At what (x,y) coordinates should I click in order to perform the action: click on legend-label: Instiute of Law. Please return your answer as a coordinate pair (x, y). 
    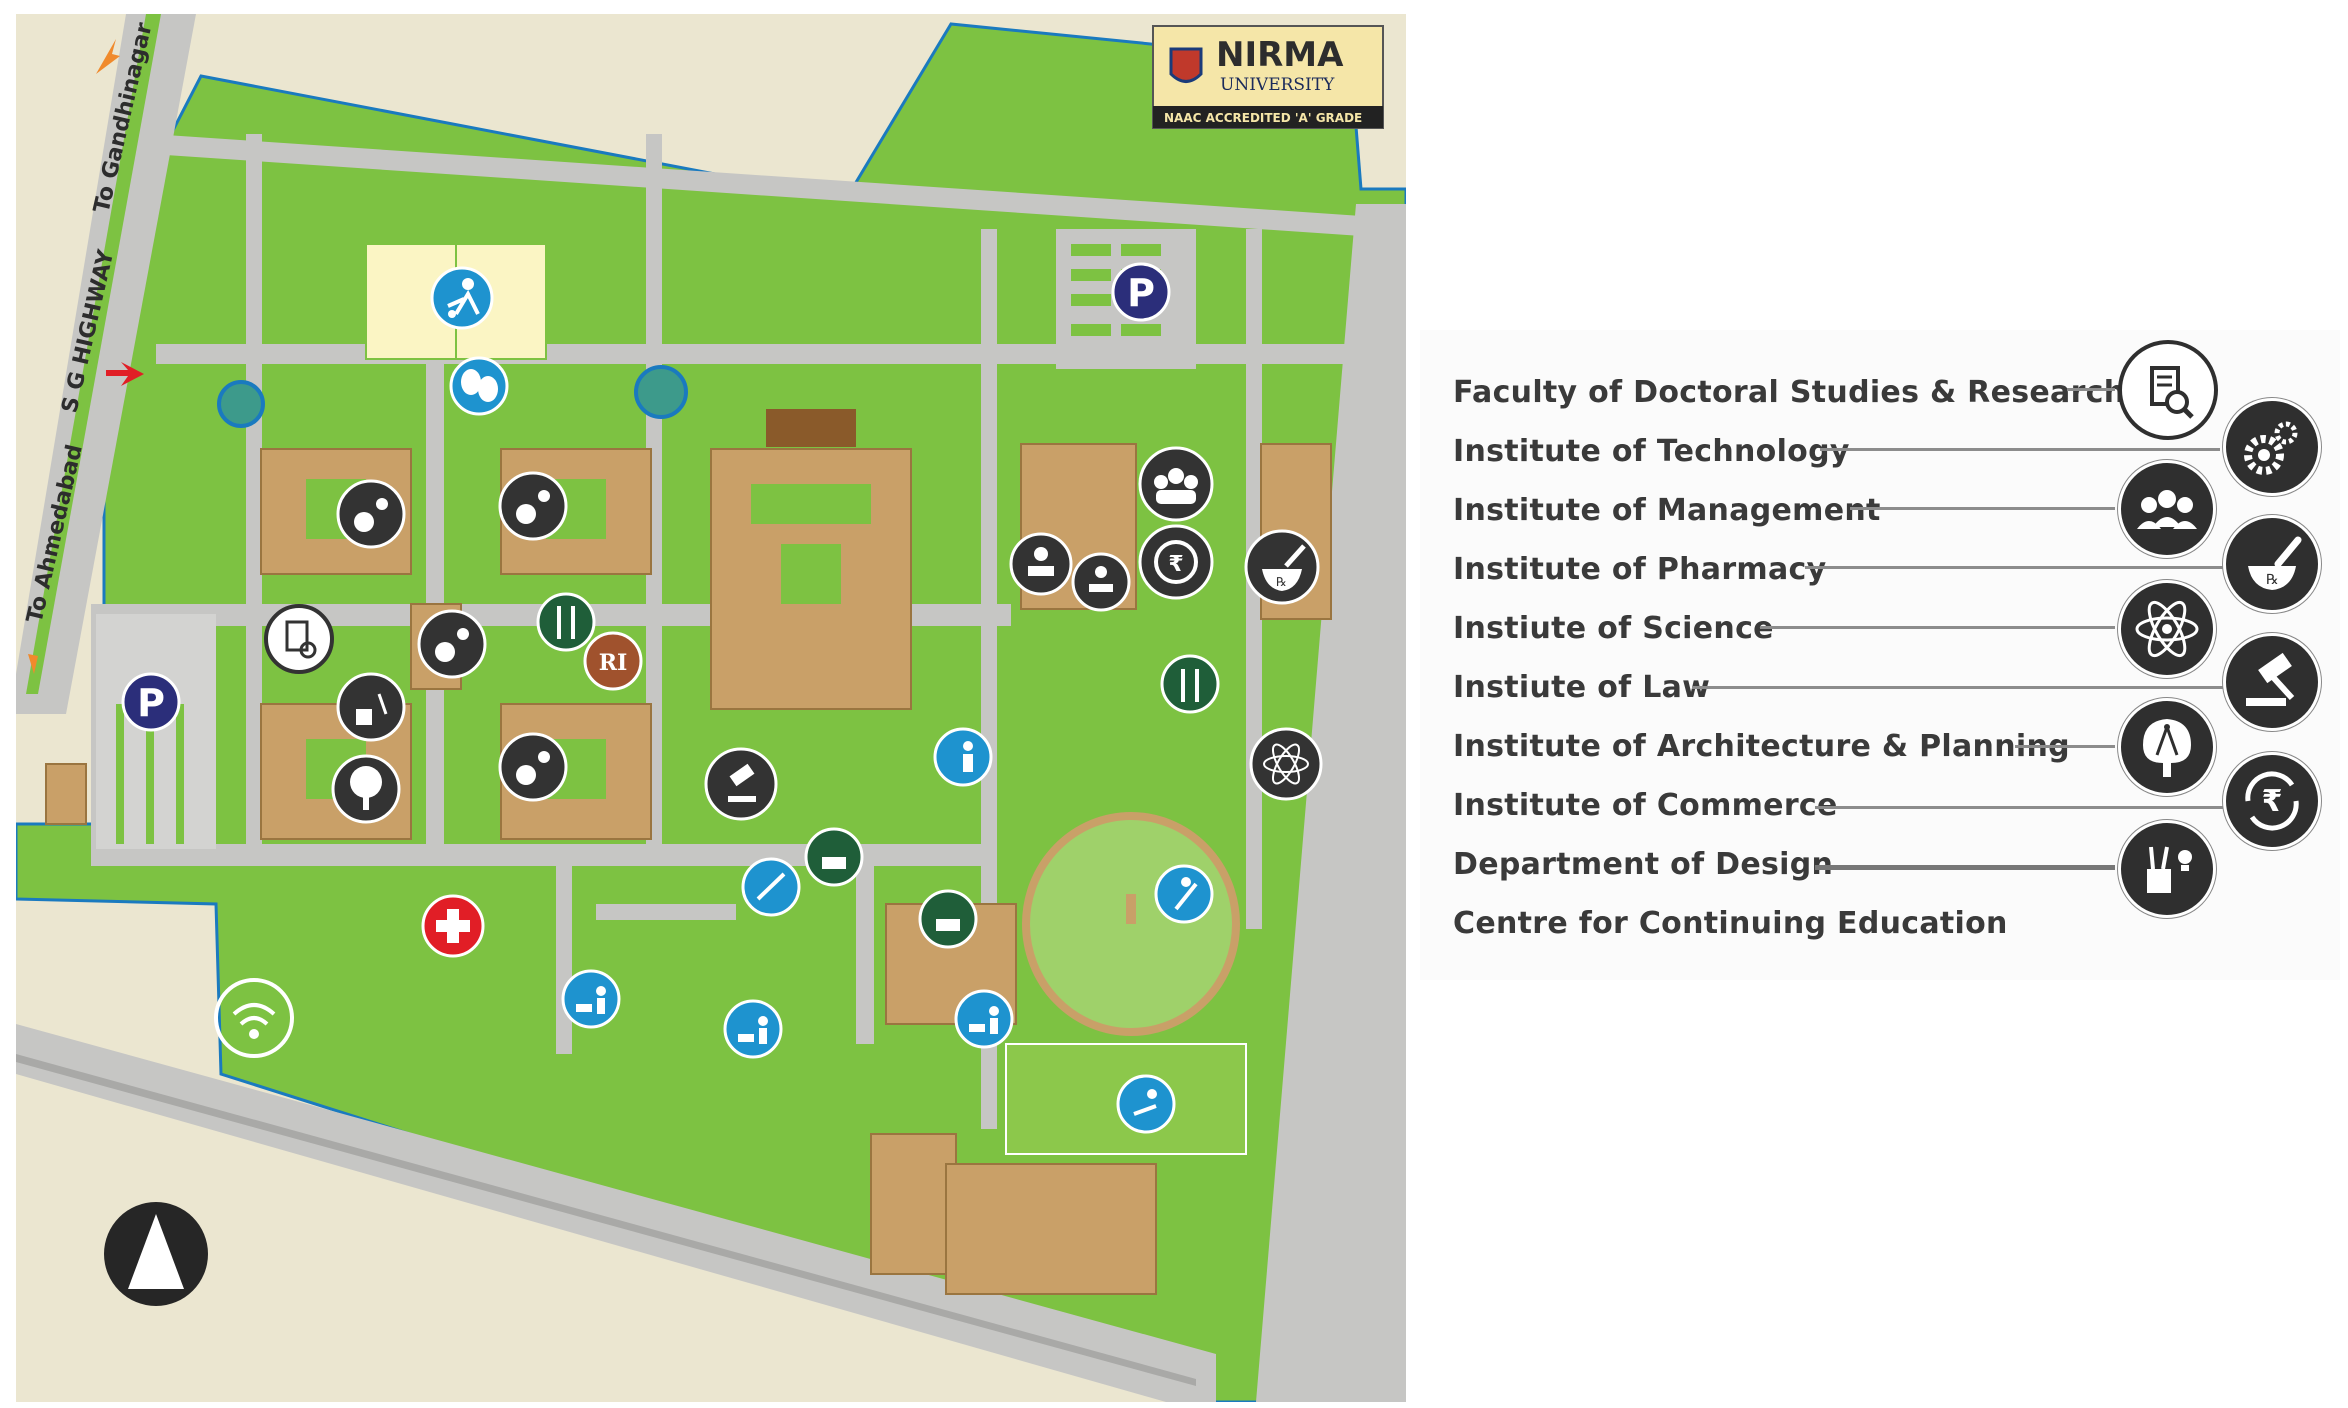
    Looking at the image, I should click on (1582, 687).